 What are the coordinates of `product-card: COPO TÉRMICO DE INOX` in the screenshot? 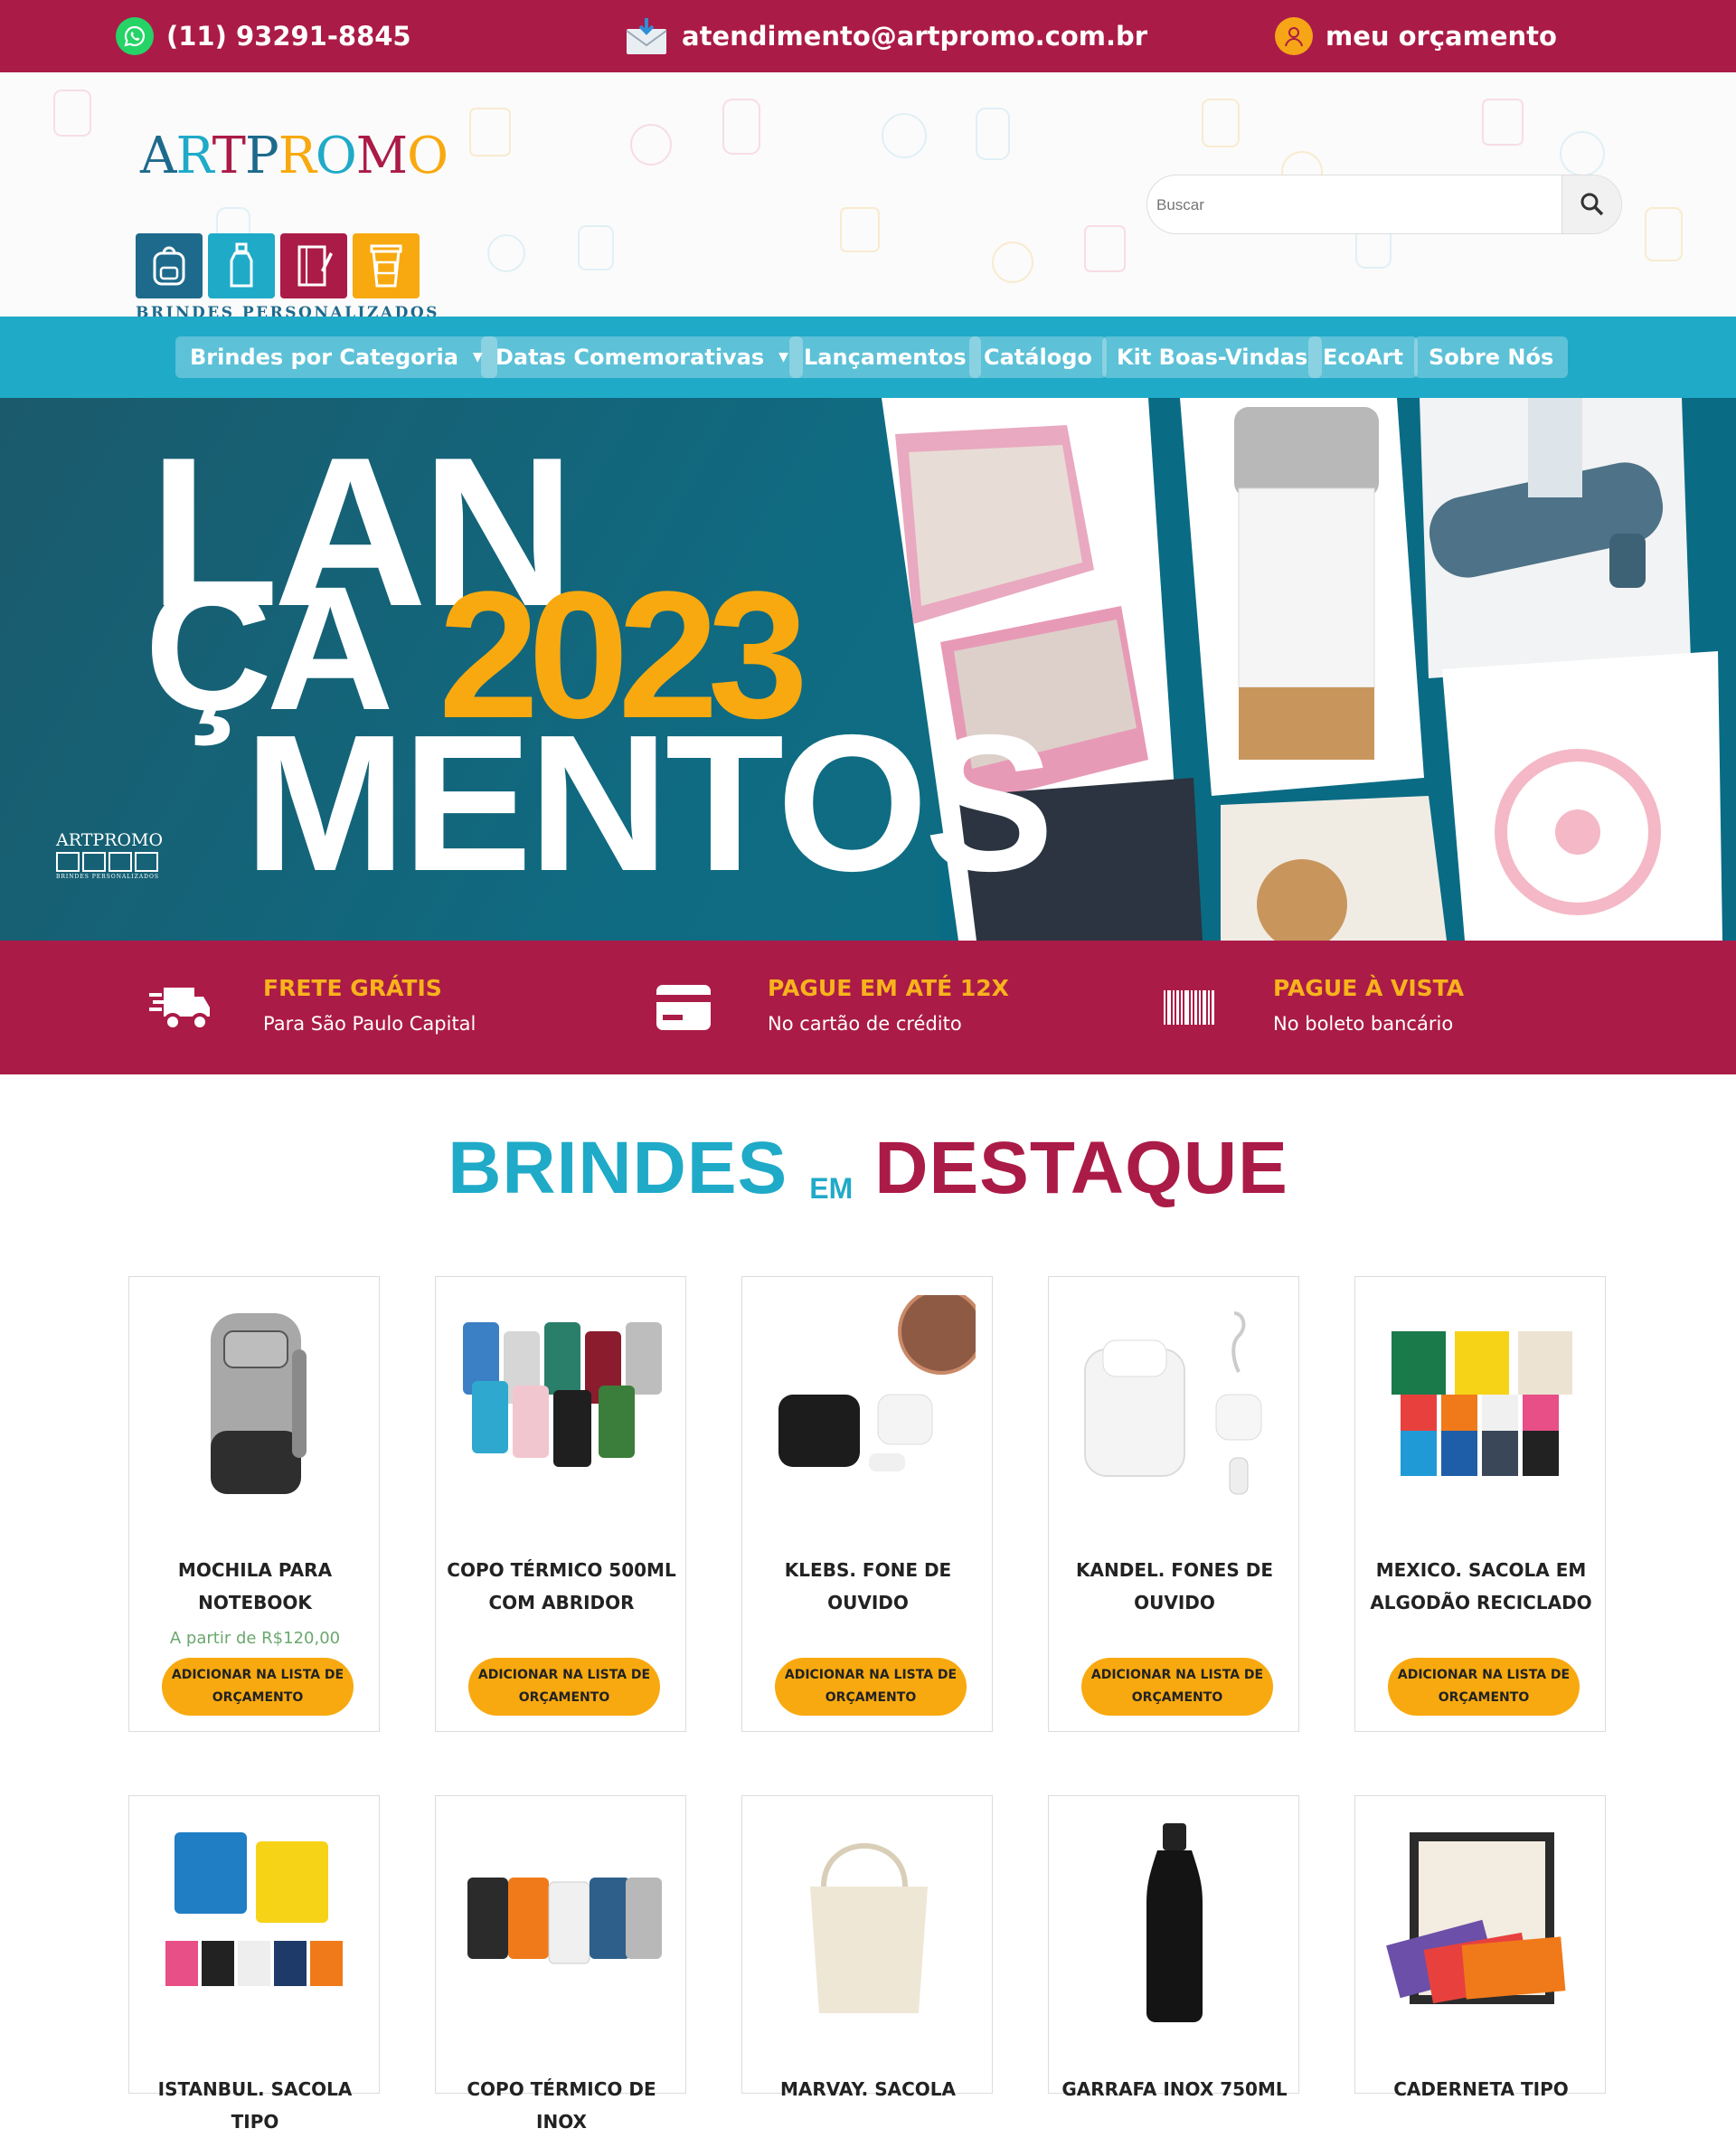 It's located at (560, 1964).